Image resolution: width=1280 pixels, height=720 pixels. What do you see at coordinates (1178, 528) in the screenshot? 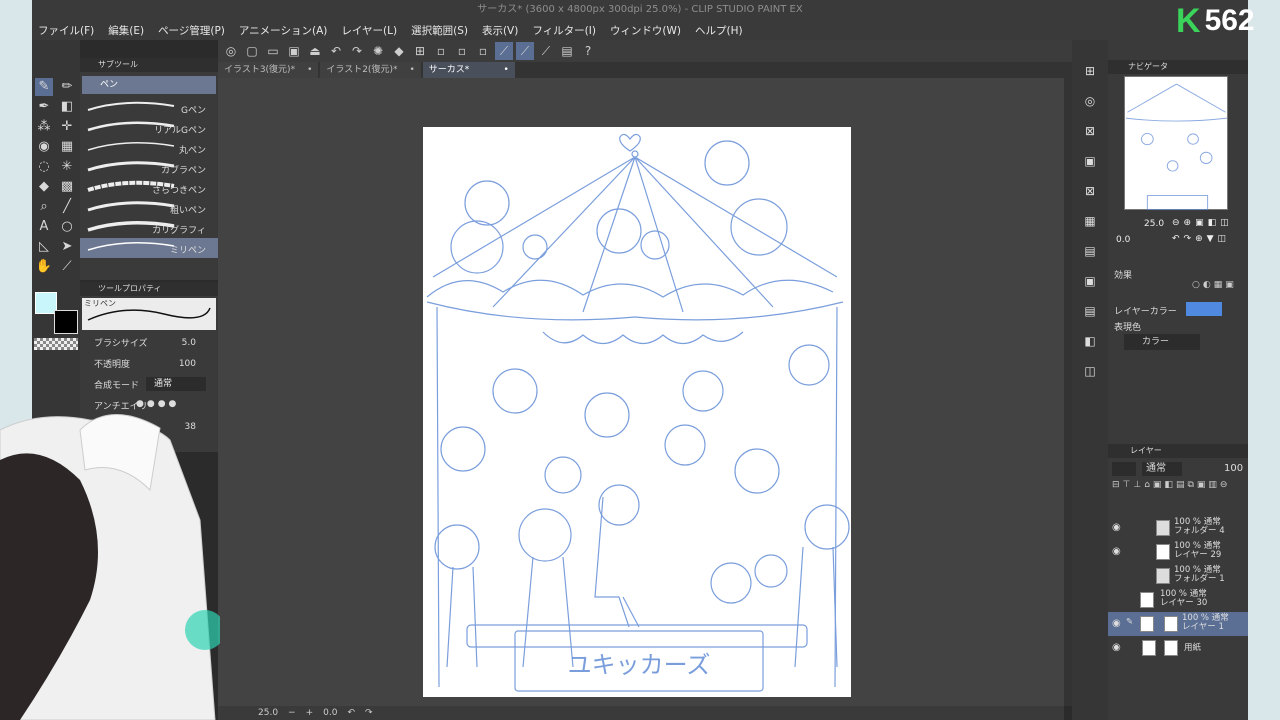
I see `layer-row: ◉ 100 % 通常 フォルダー 4` at bounding box center [1178, 528].